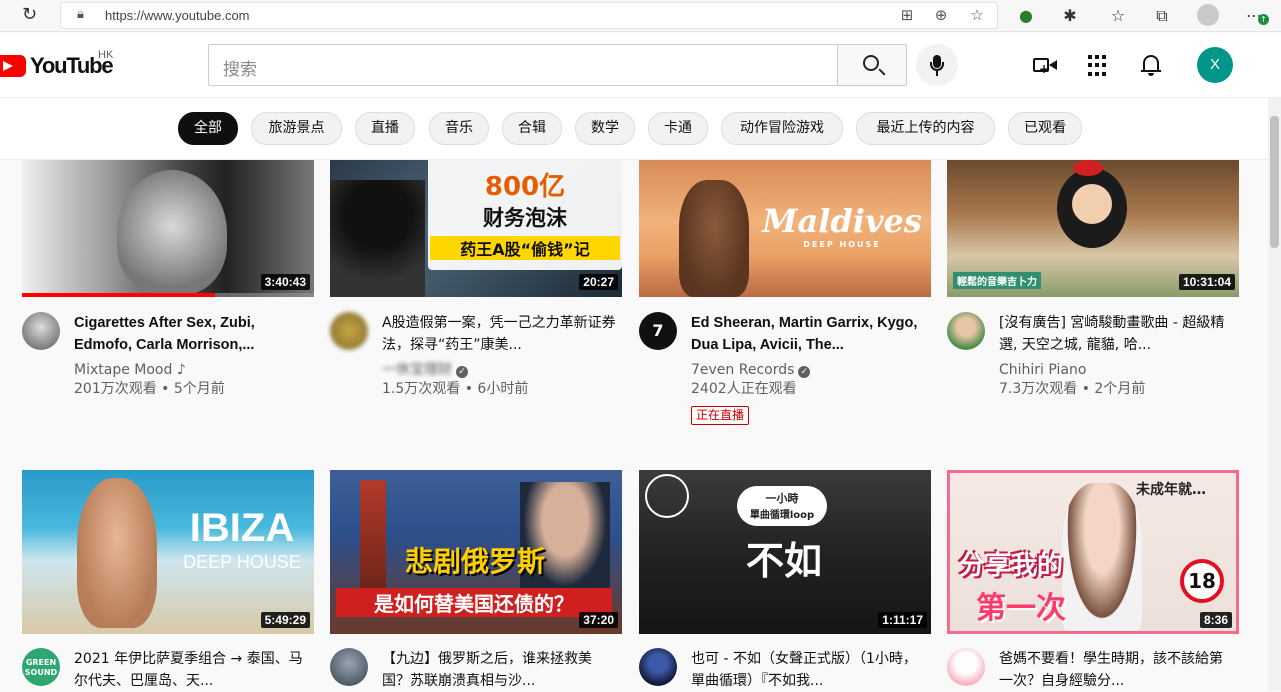  Describe the element at coordinates (842, 221) in the screenshot. I see `thumbnail-title: Maldives` at that location.